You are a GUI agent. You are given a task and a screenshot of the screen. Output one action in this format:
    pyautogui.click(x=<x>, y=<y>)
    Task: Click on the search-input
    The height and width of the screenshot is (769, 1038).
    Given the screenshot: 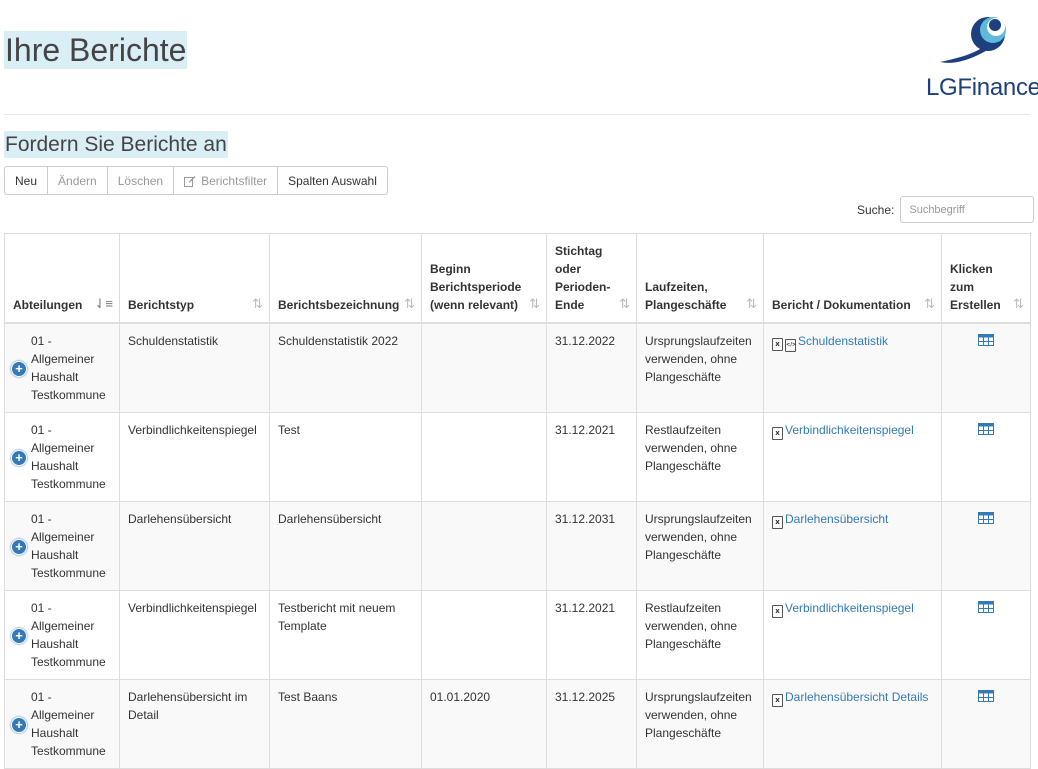 What is the action you would take?
    pyautogui.click(x=967, y=209)
    